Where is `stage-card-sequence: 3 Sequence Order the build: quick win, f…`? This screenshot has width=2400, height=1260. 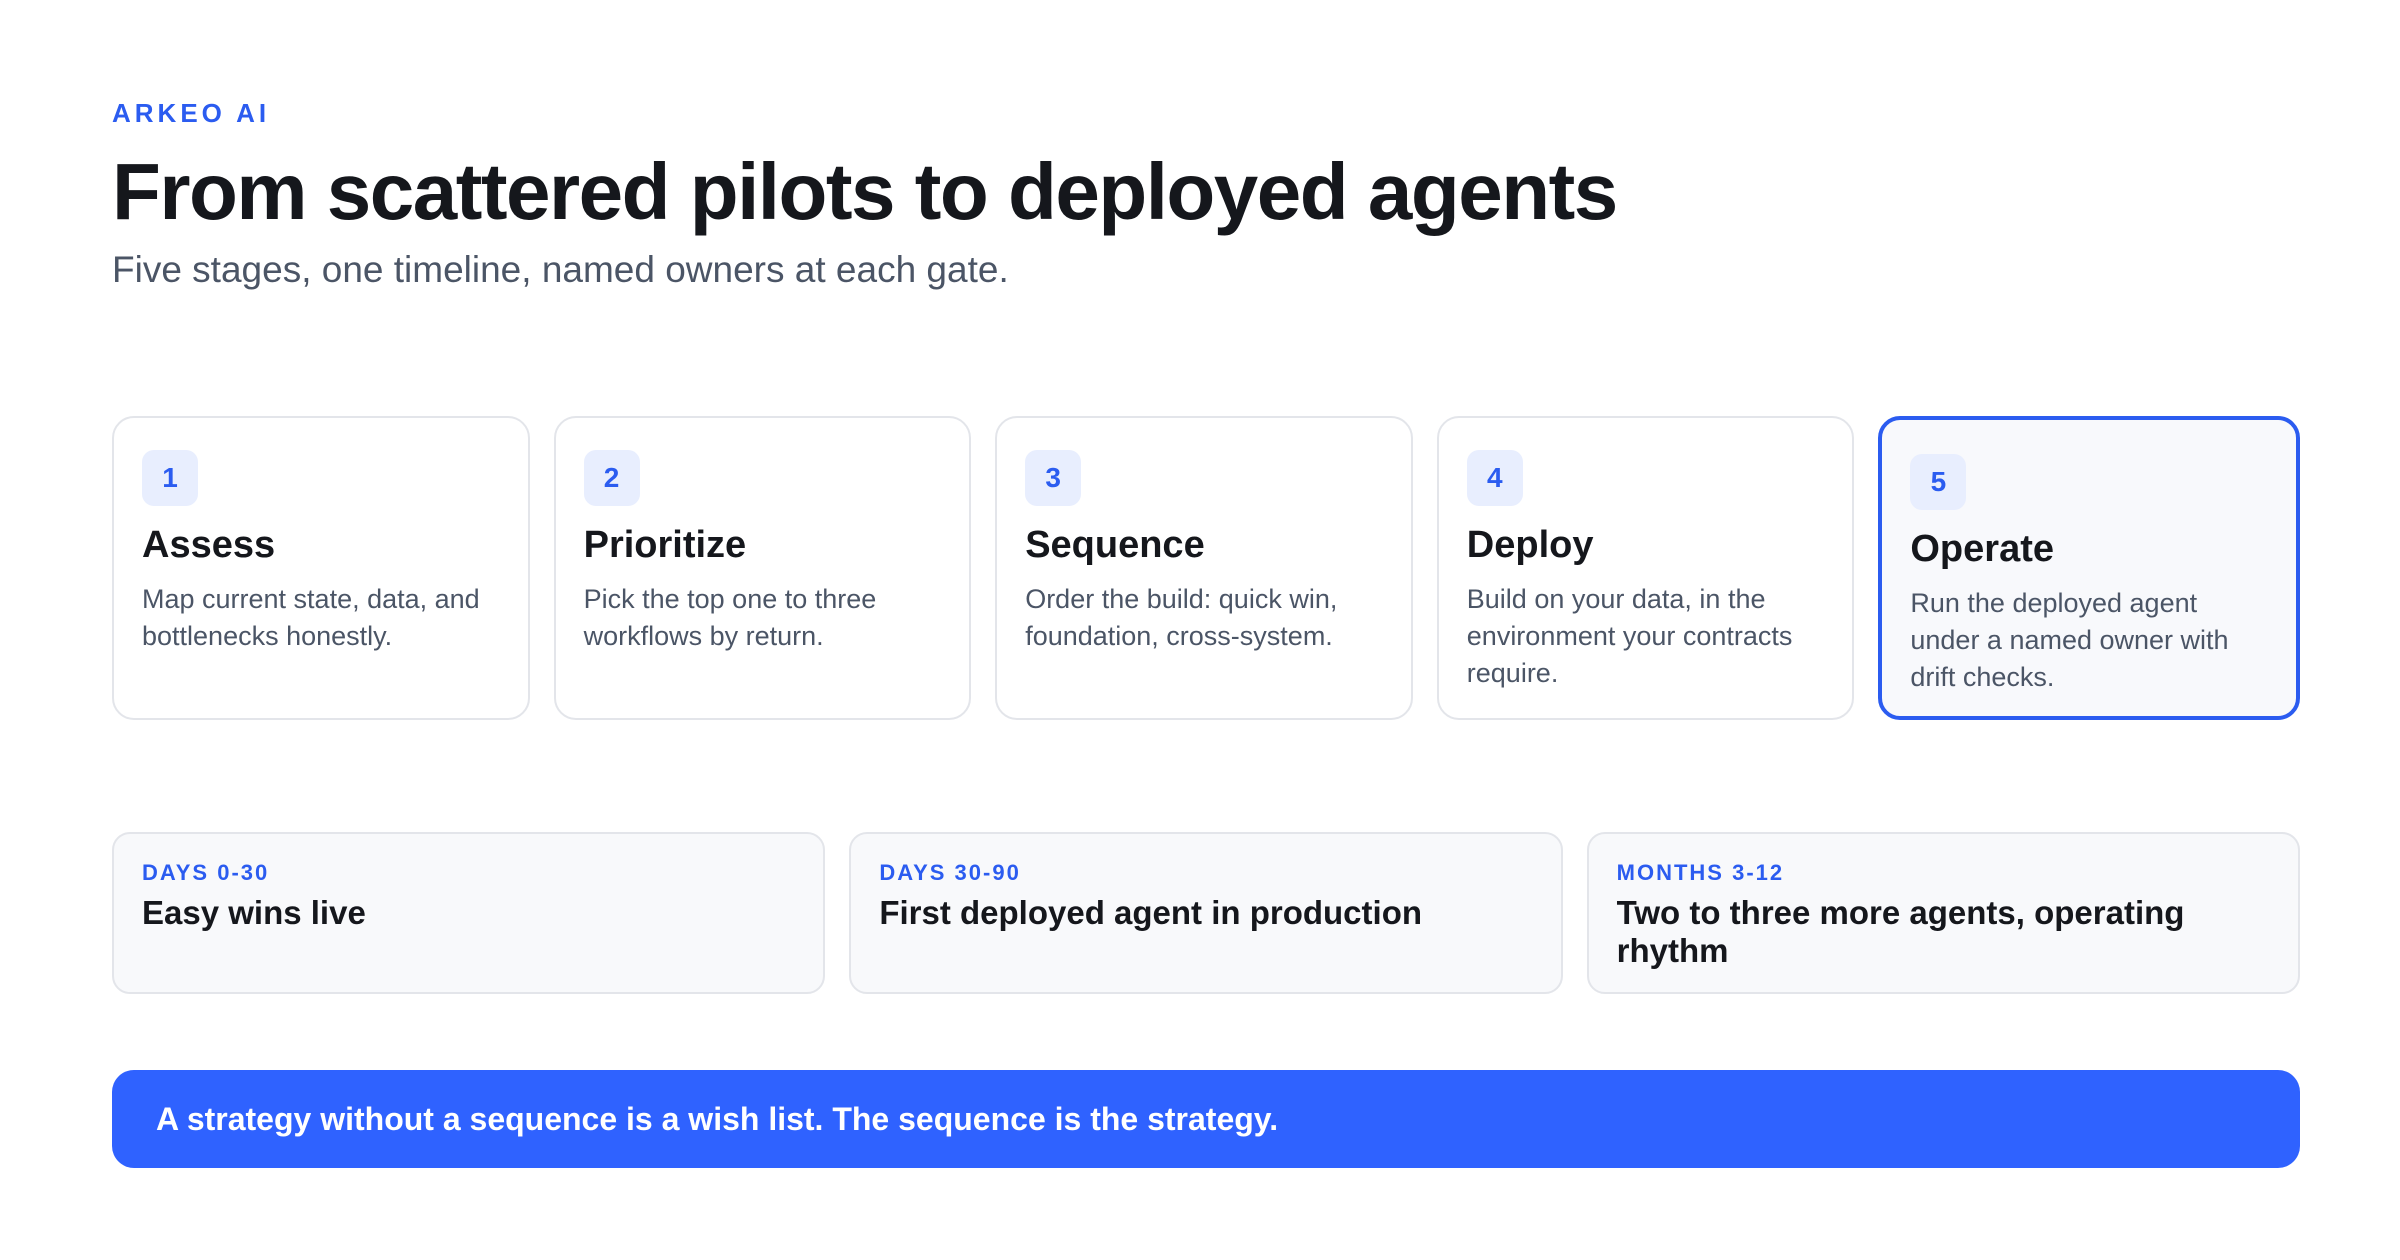
stage-card-sequence: 3 Sequence Order the build: quick win, f… is located at coordinates (1204, 568).